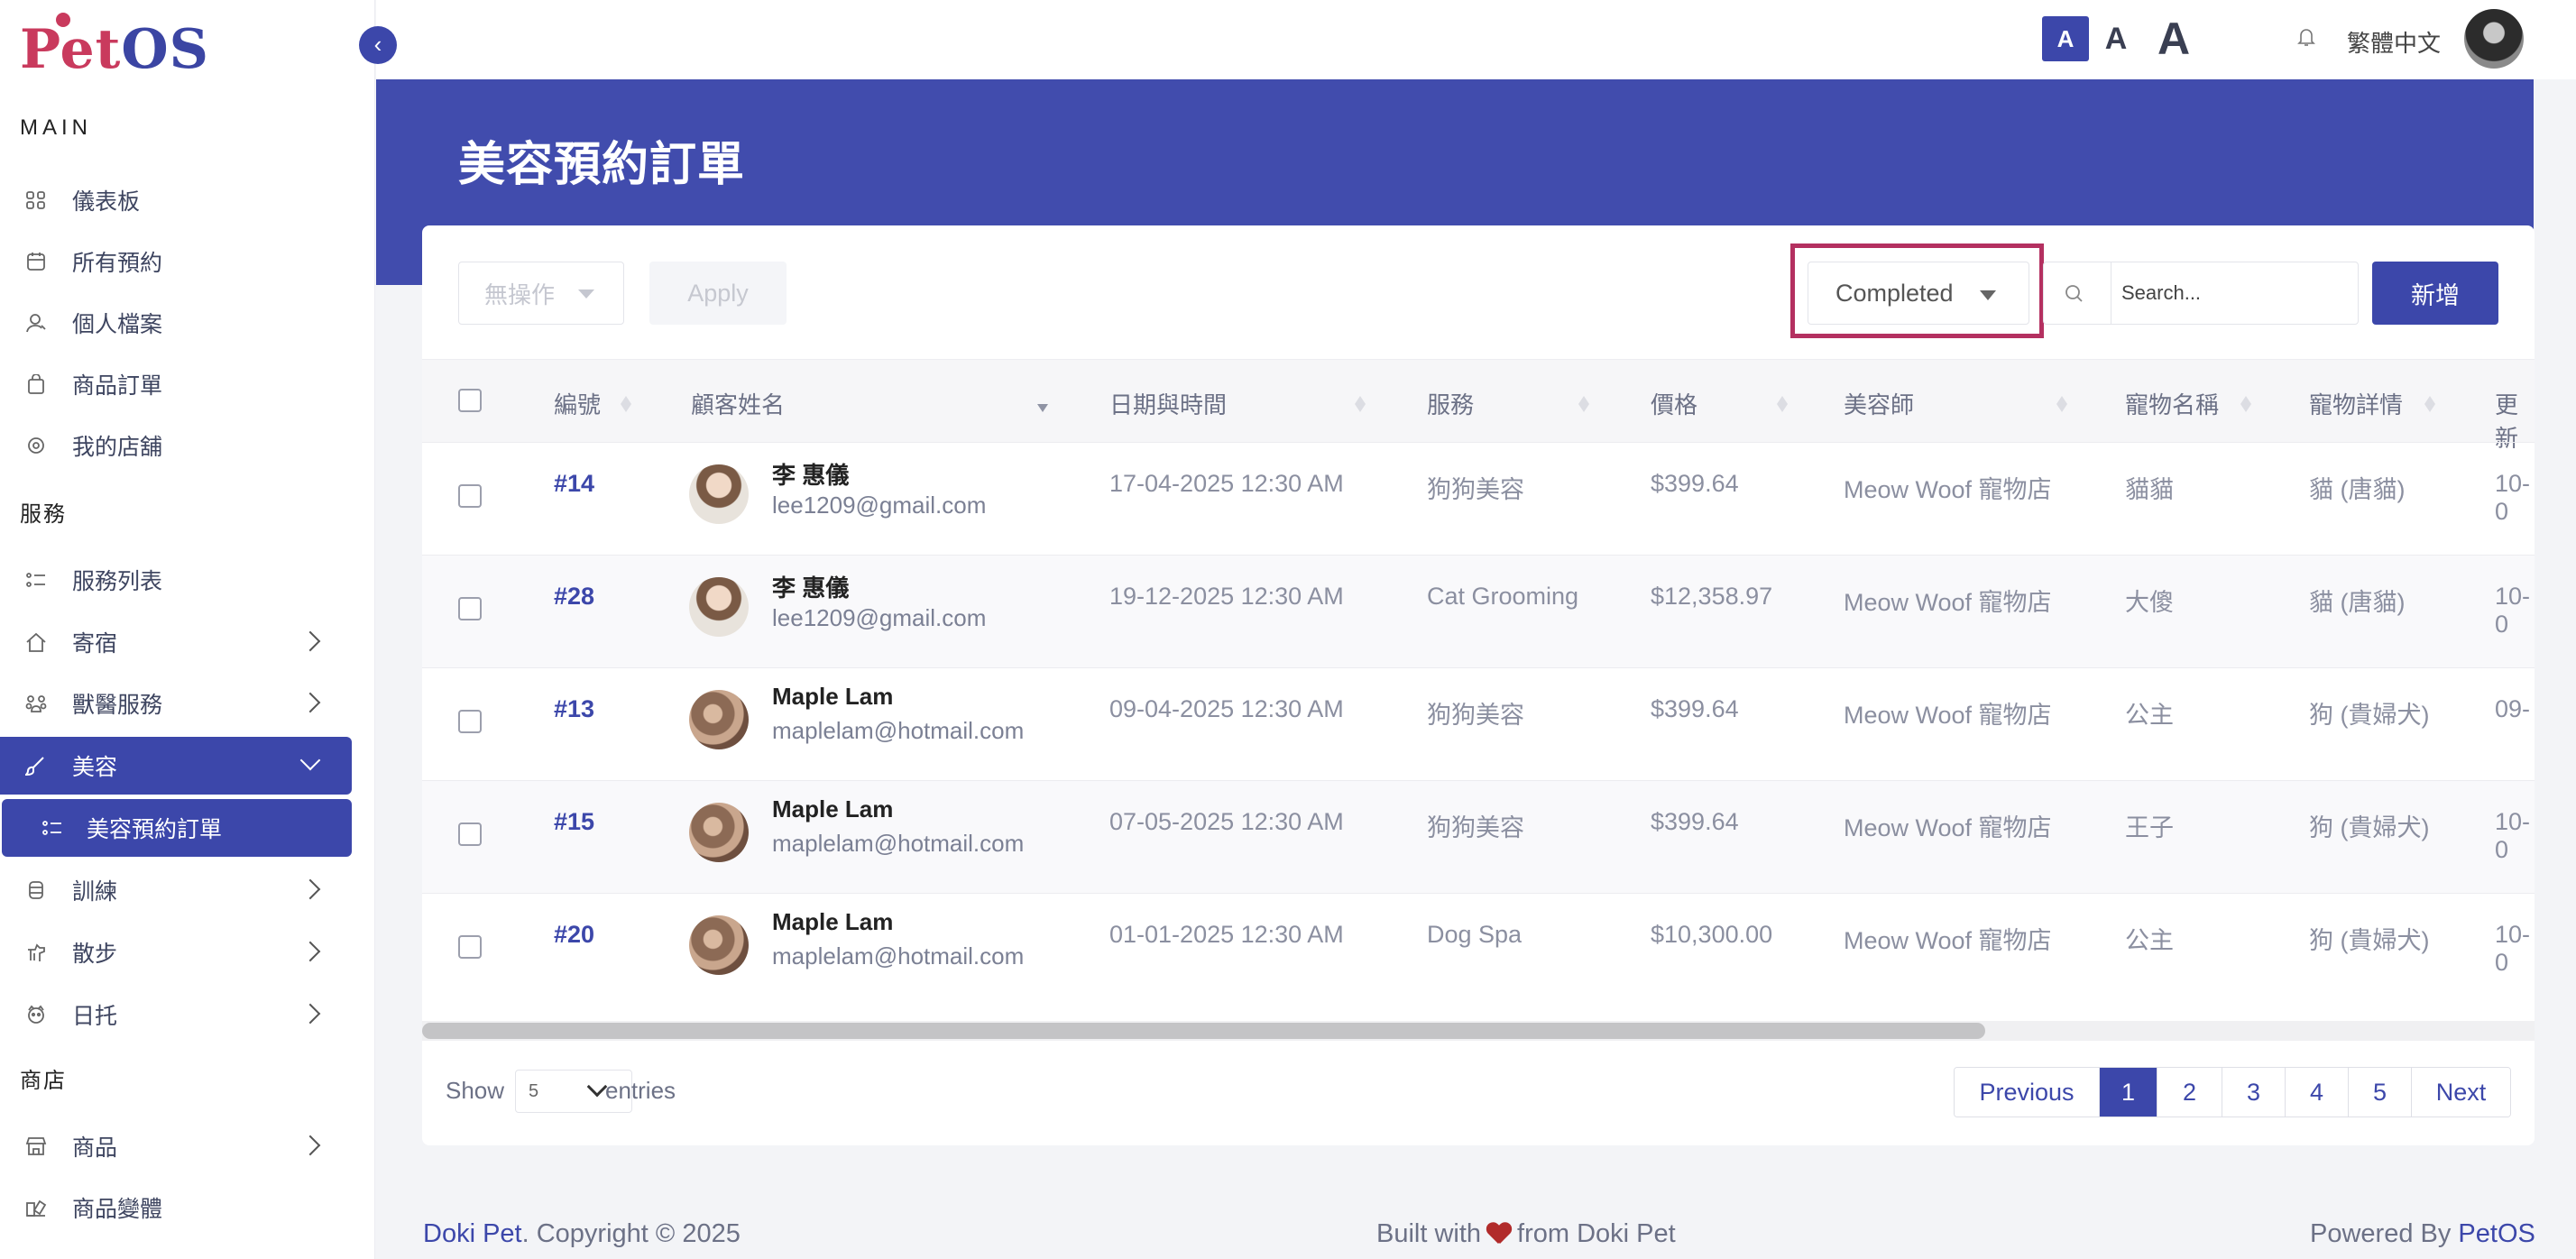 The image size is (2576, 1259). What do you see at coordinates (2435, 293) in the screenshot?
I see `add-button: 新增` at bounding box center [2435, 293].